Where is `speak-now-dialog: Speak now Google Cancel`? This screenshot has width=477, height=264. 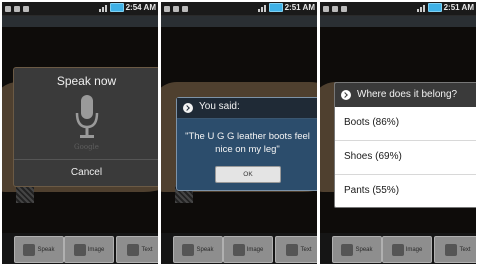
speak-now-dialog: Speak now Google Cancel is located at coordinates (85, 127).